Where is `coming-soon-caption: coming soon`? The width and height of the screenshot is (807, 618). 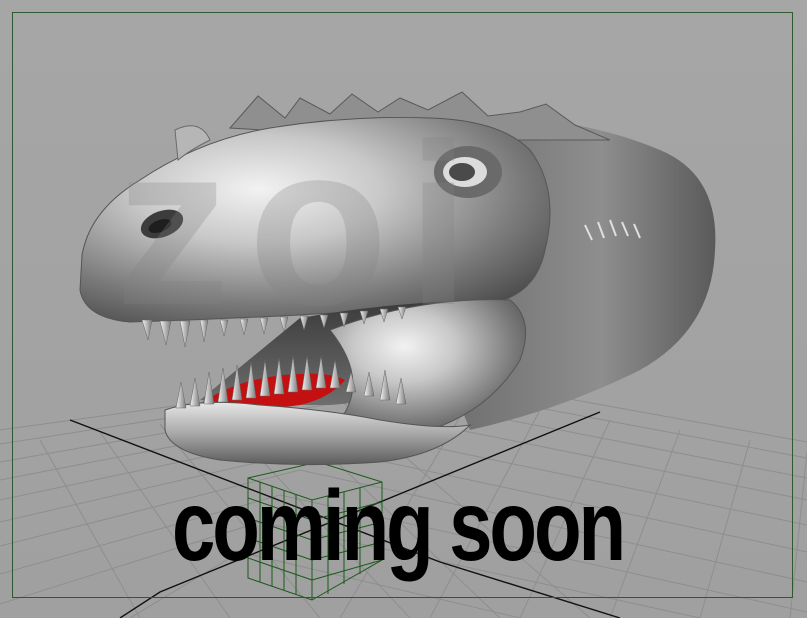
coming-soon-caption: coming soon is located at coordinates (399, 526).